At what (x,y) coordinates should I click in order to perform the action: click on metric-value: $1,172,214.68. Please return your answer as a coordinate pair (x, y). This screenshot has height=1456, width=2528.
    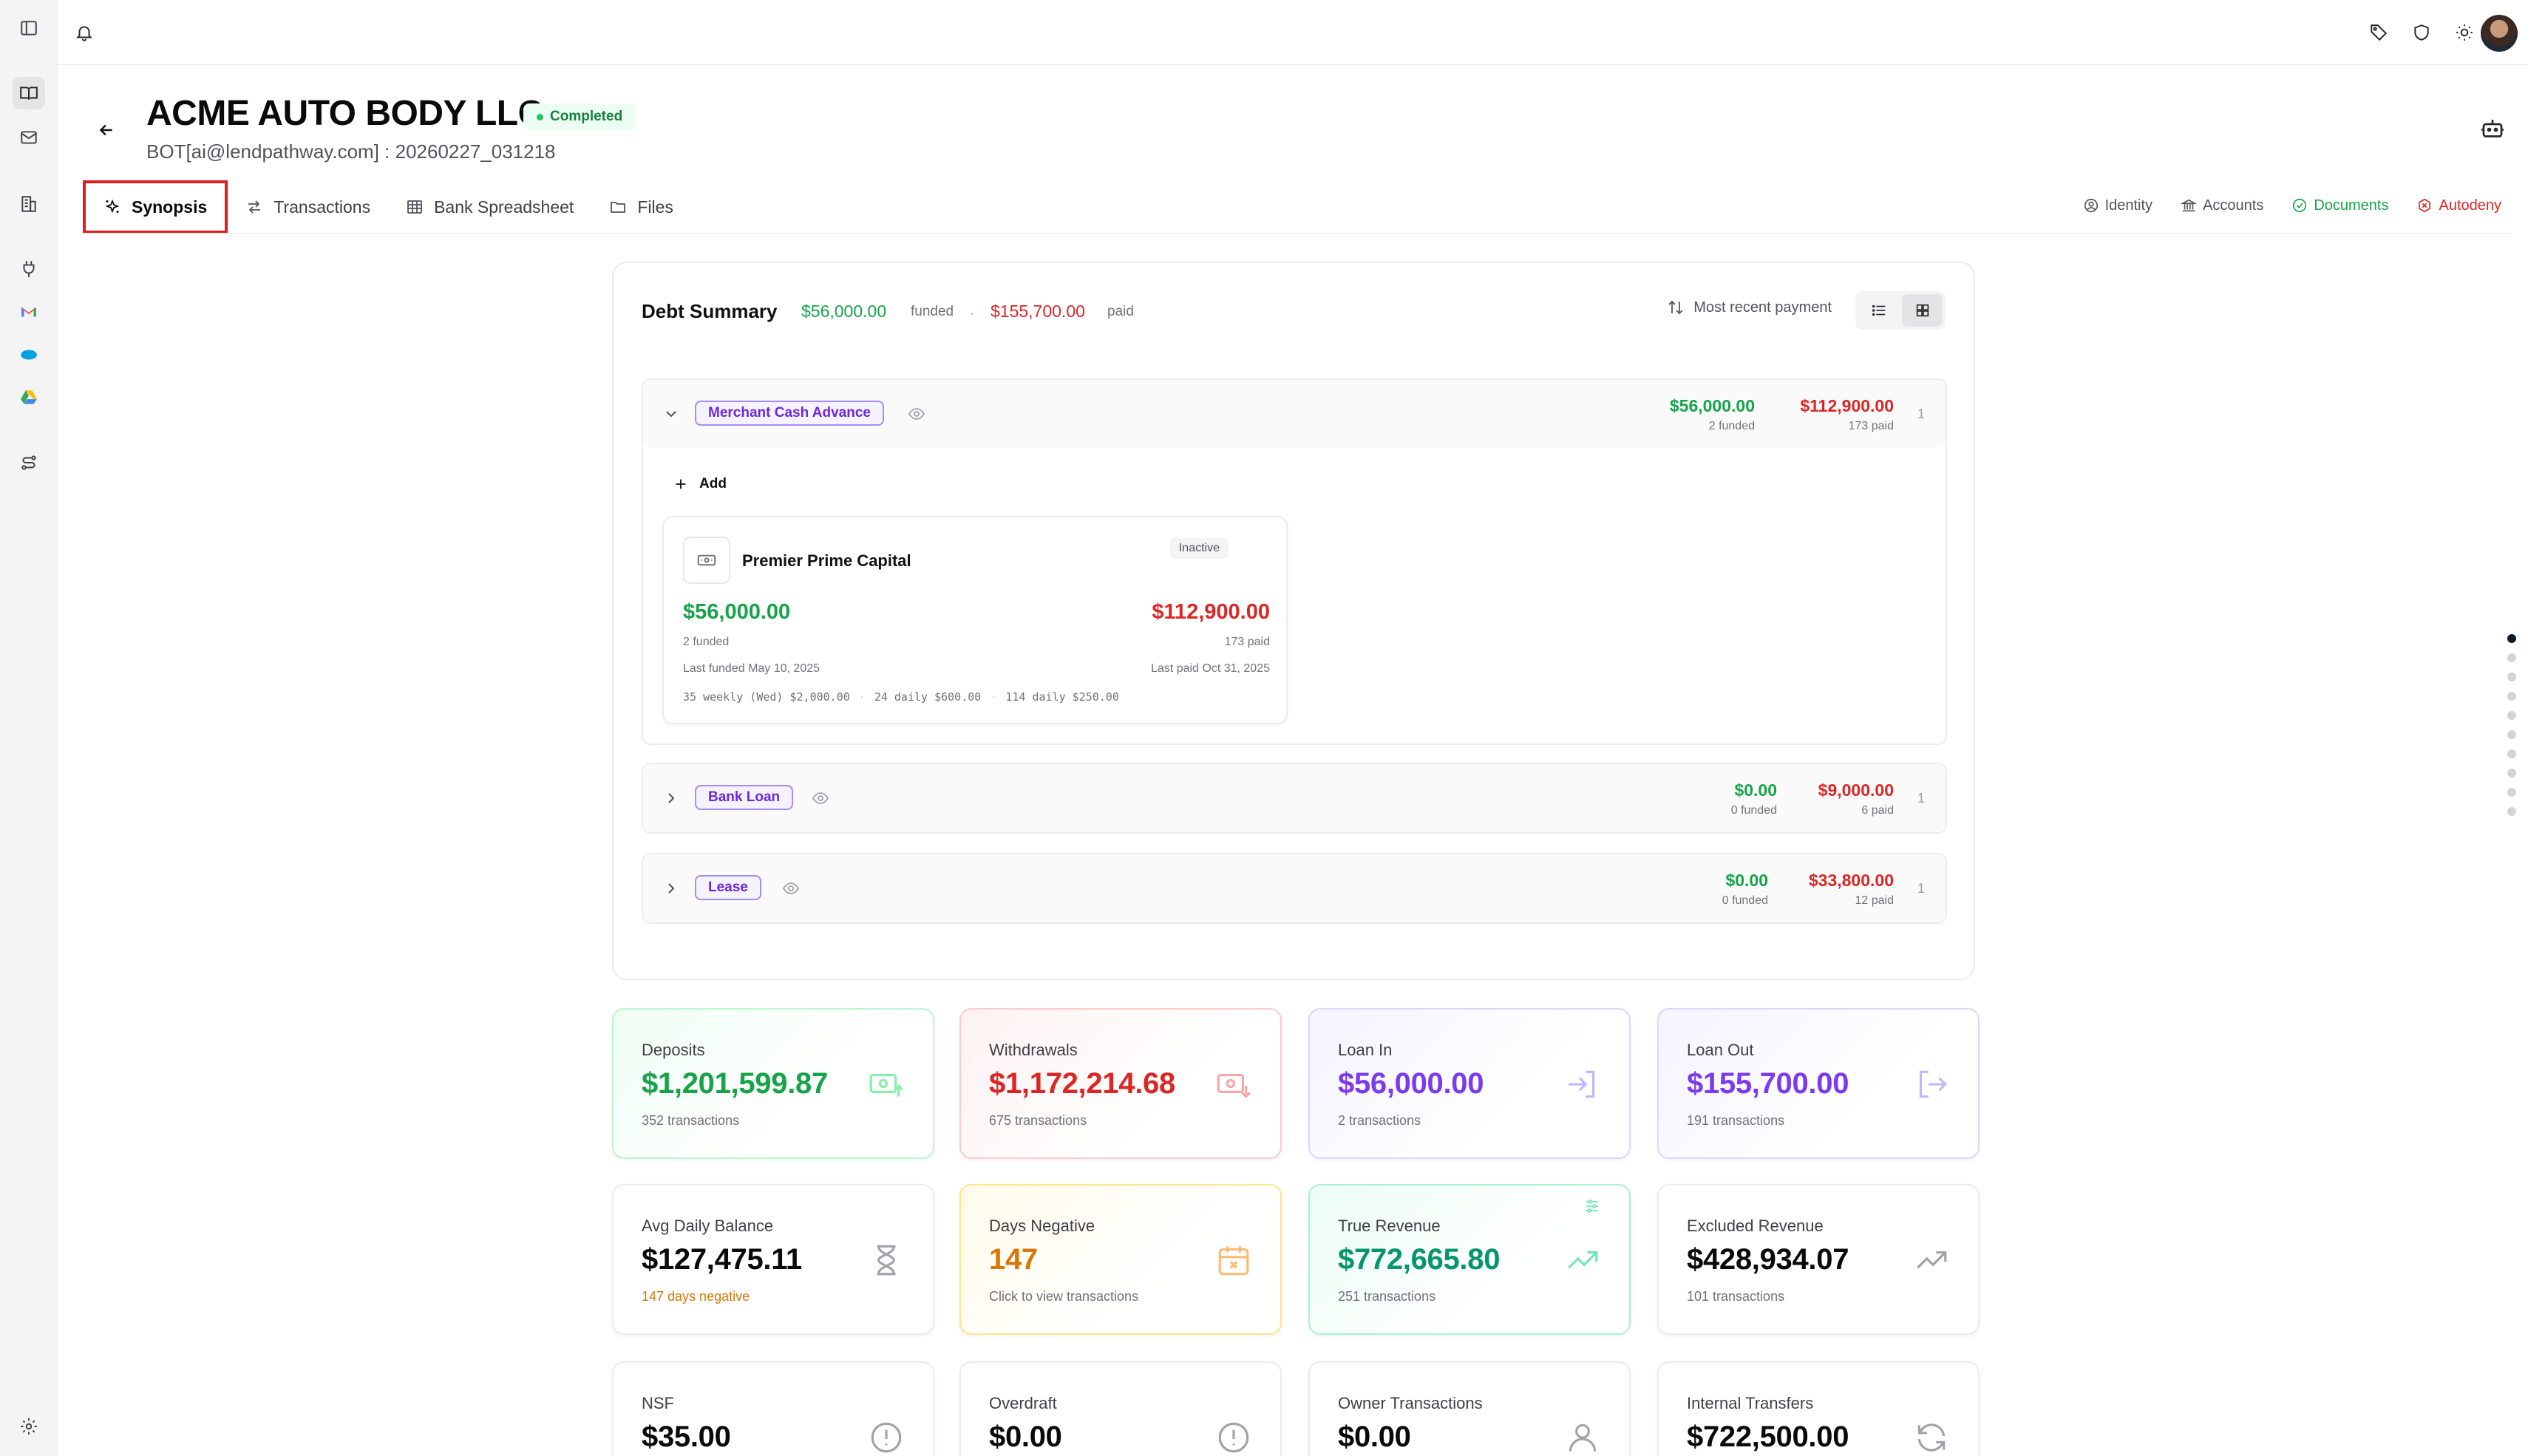
    Looking at the image, I should click on (1082, 1083).